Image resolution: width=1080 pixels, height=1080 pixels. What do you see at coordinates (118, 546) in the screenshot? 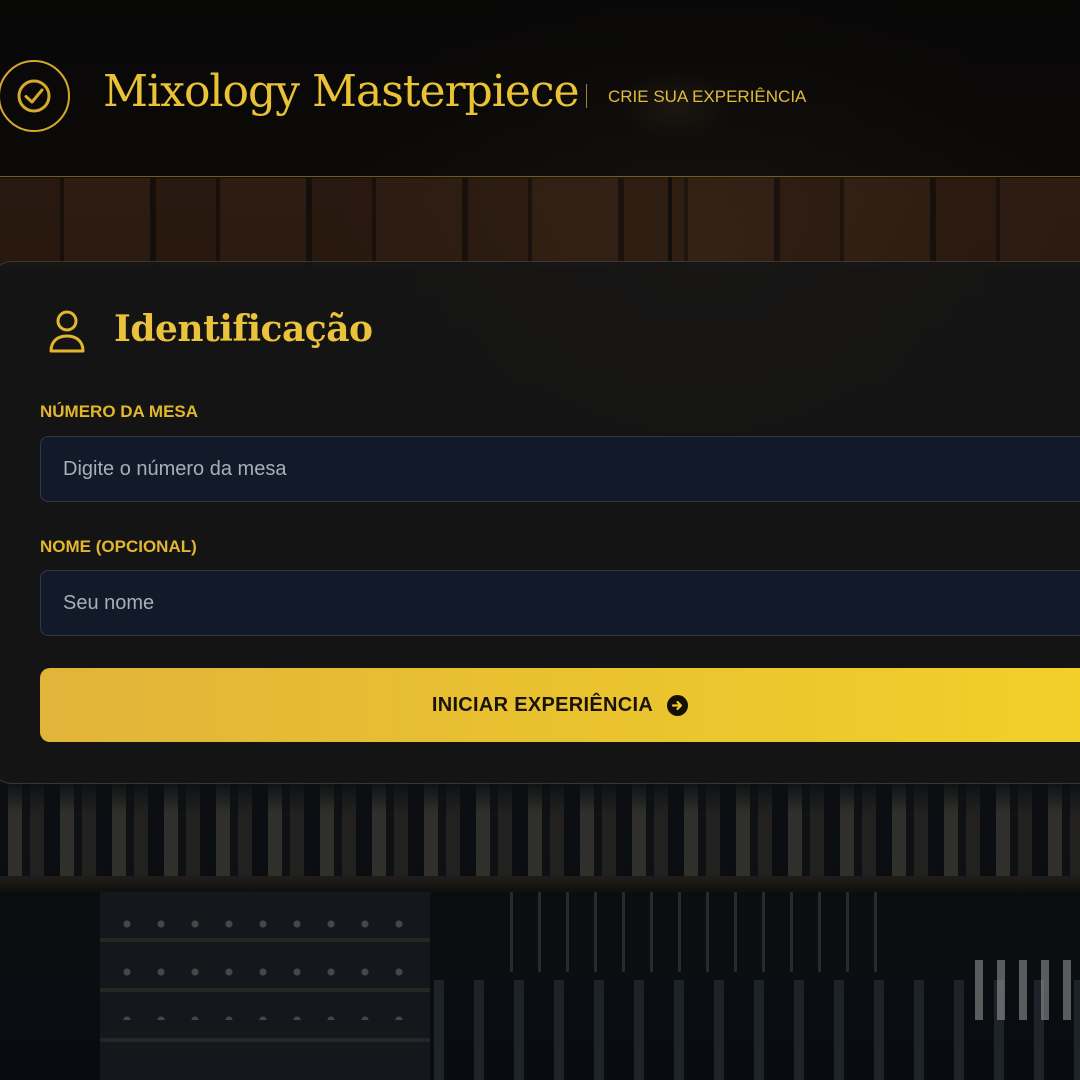
I see `name-label: NOME (OPCIONAL)` at bounding box center [118, 546].